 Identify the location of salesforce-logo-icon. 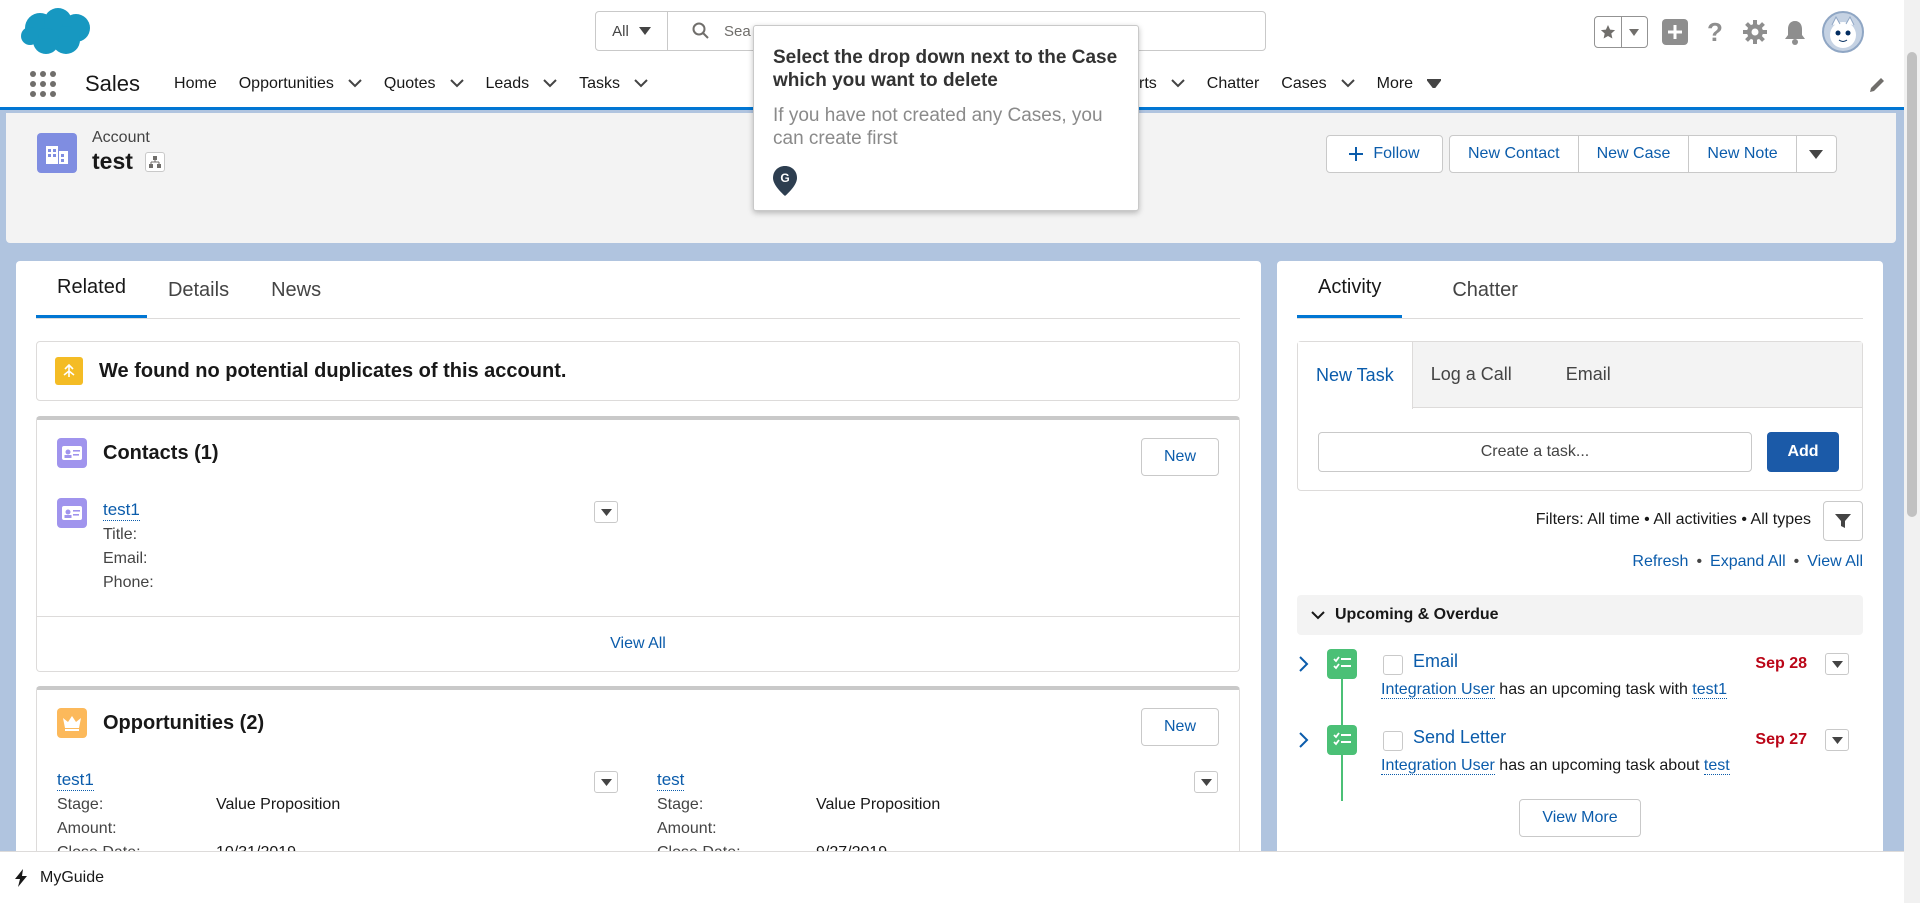
(57, 31).